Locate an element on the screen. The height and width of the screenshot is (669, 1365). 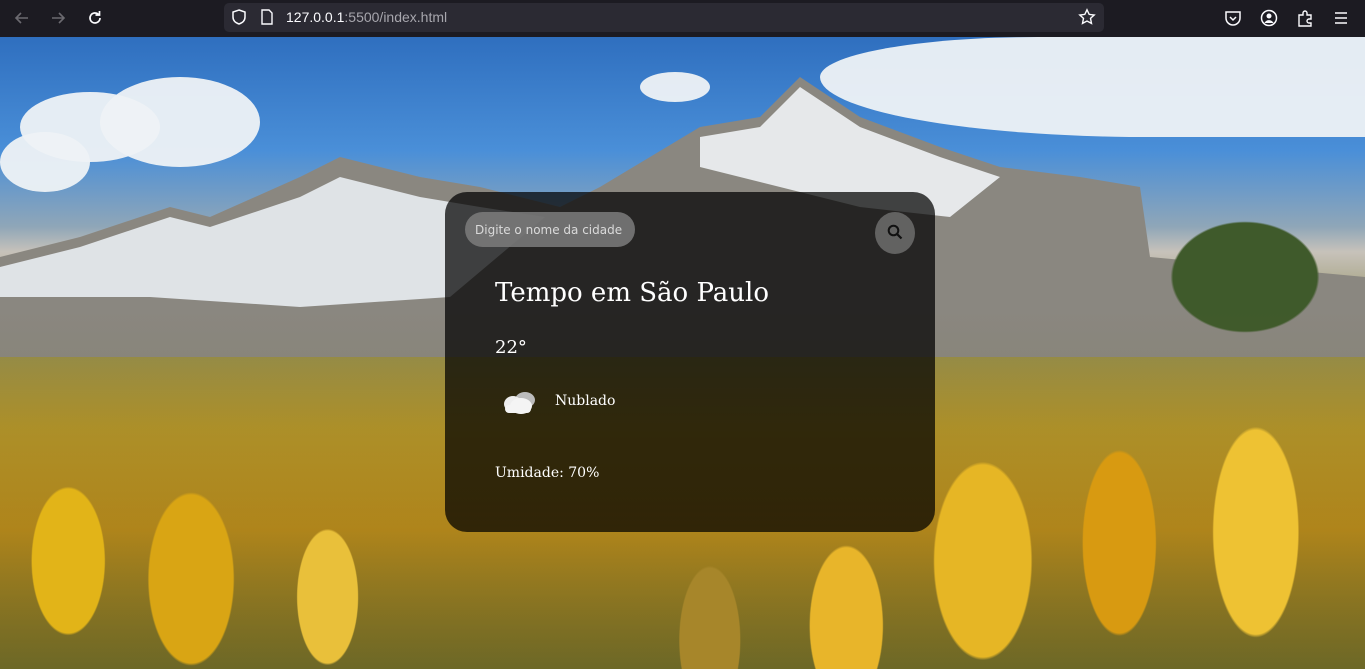
shield-icon is located at coordinates (239, 19).